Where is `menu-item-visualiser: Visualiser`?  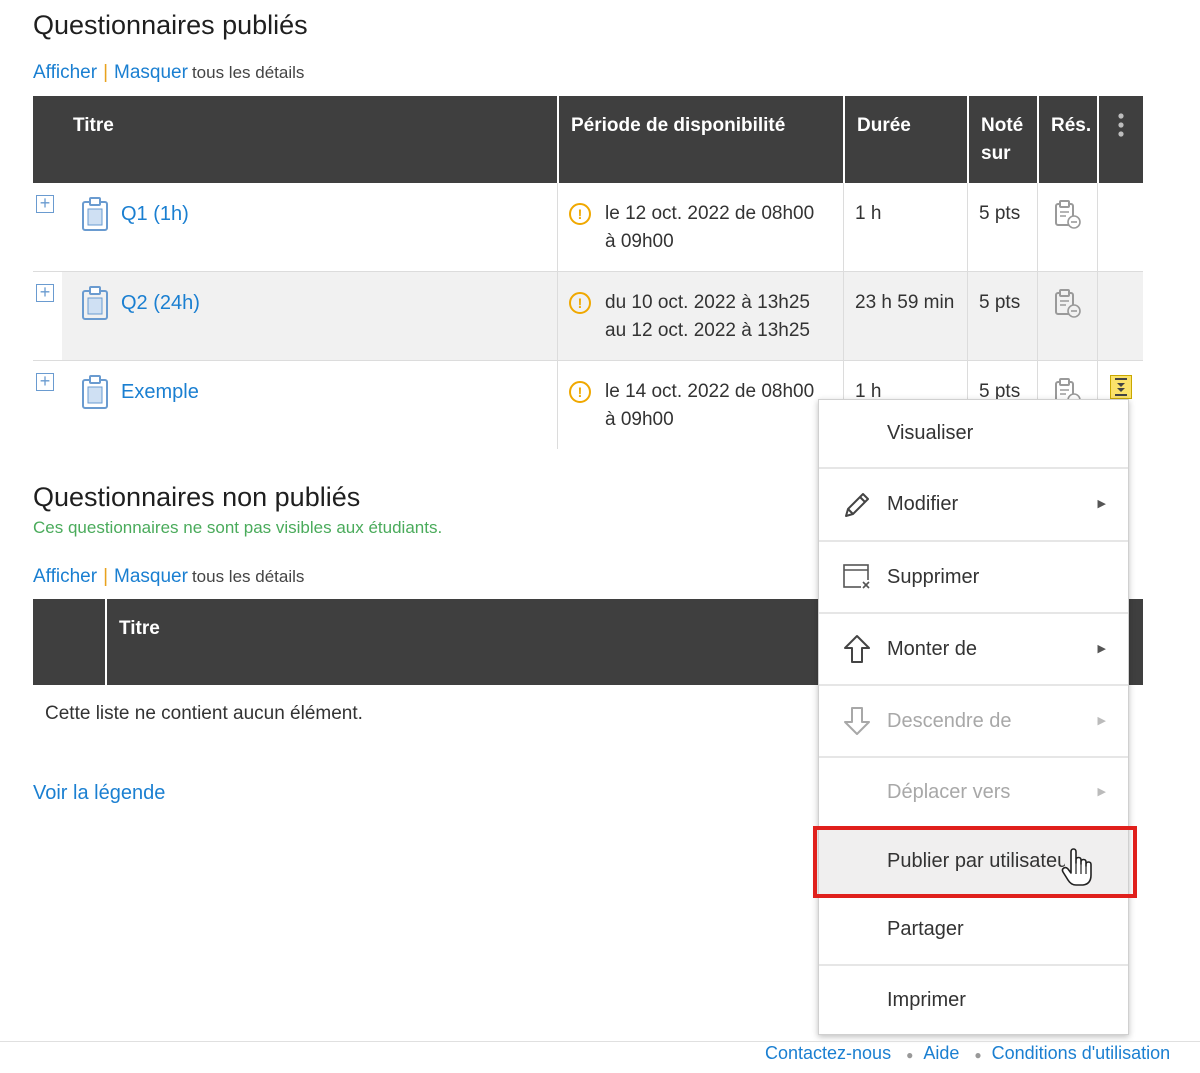
menu-item-visualiser: Visualiser is located at coordinates (973, 433).